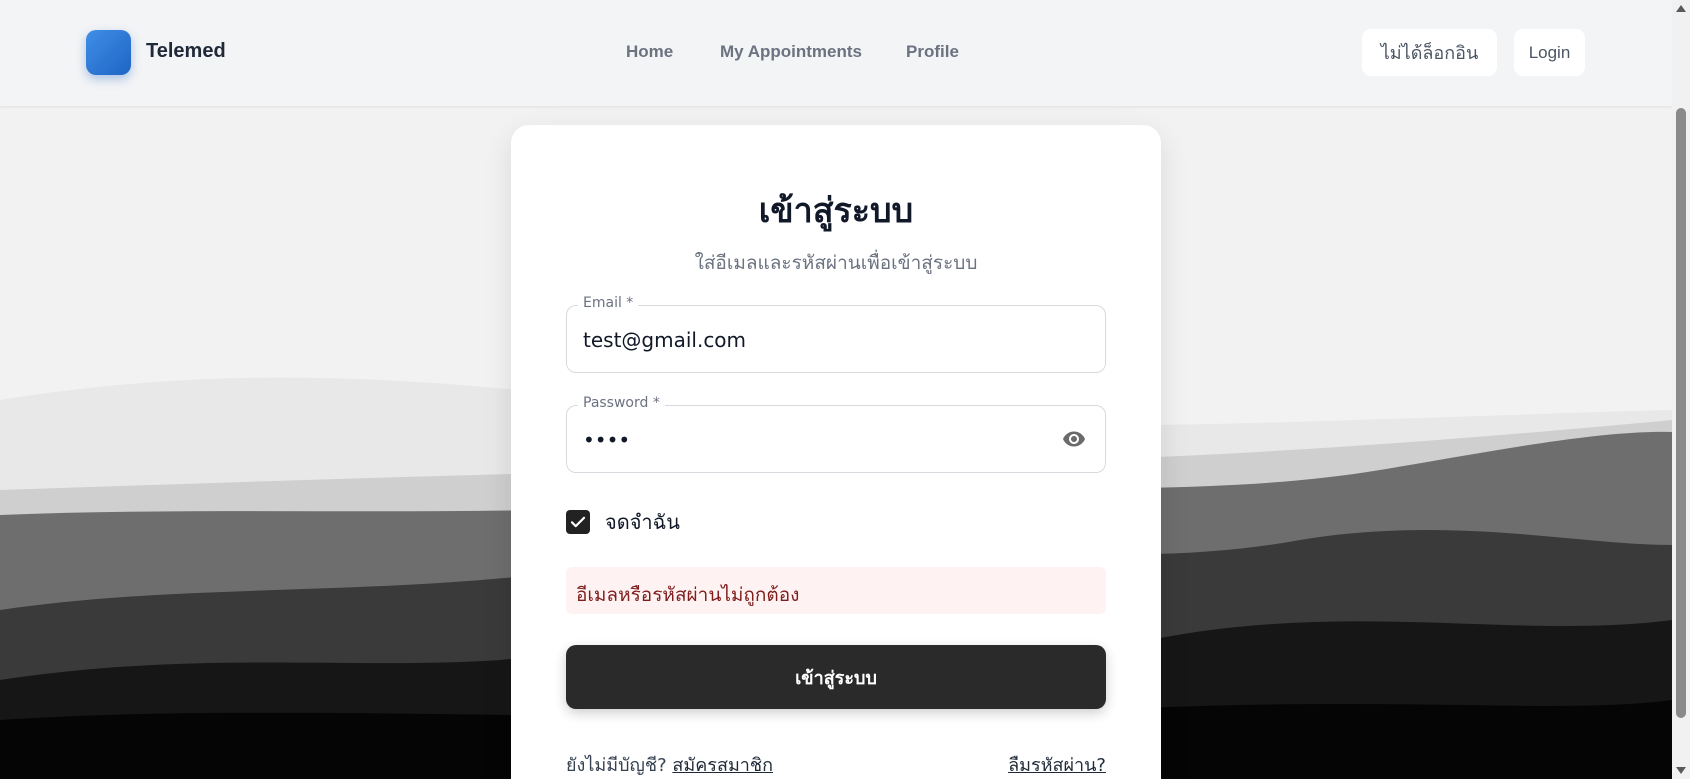 The height and width of the screenshot is (779, 1690). I want to click on checkbox-checked, so click(578, 522).